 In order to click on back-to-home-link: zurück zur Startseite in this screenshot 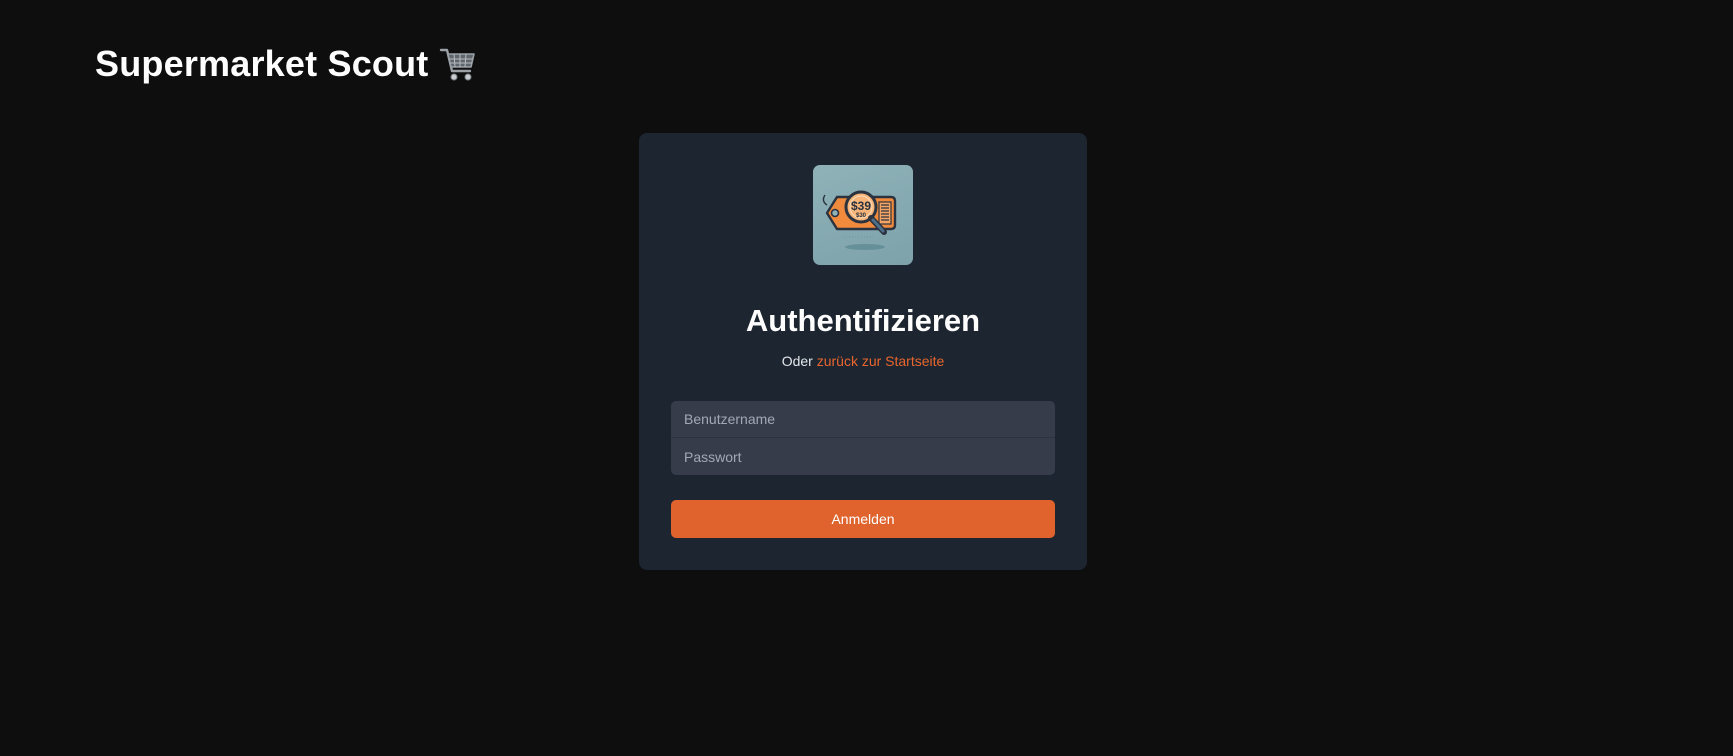, I will do `click(881, 361)`.